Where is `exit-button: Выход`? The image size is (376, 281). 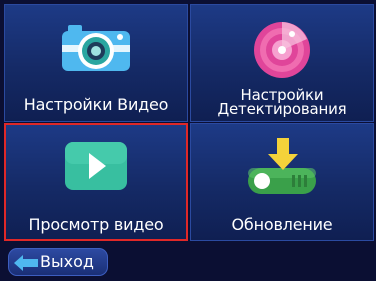
exit-button: Выход is located at coordinates (58, 262).